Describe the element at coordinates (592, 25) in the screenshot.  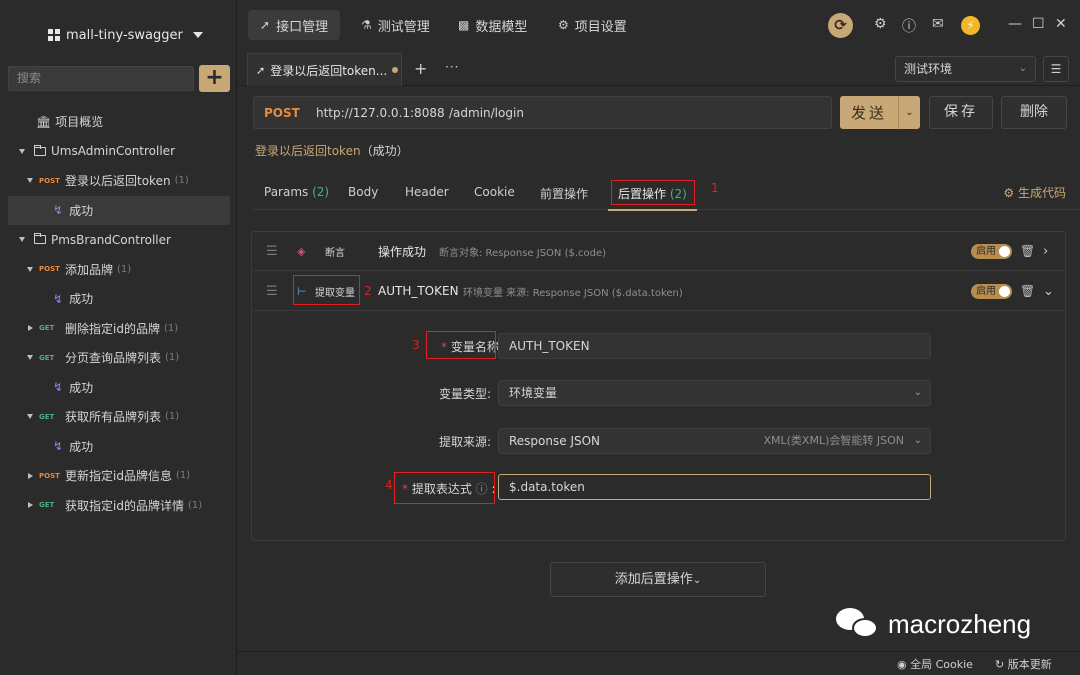
I see `tab-project-settings: ⚙ 项目设置` at that location.